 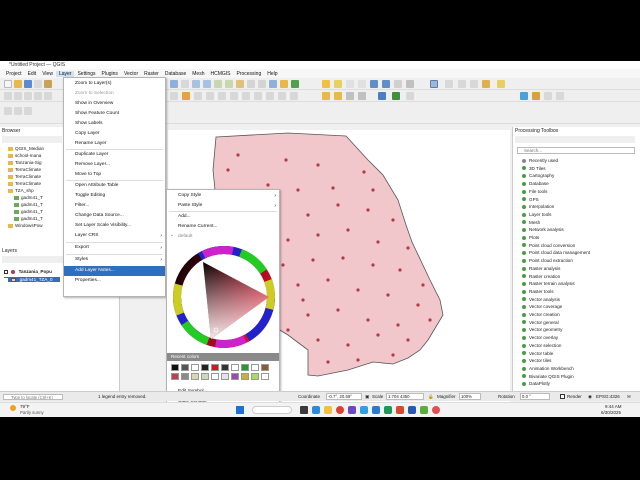 What do you see at coordinates (284, 84) in the screenshot?
I see `bookmark-icon` at bounding box center [284, 84].